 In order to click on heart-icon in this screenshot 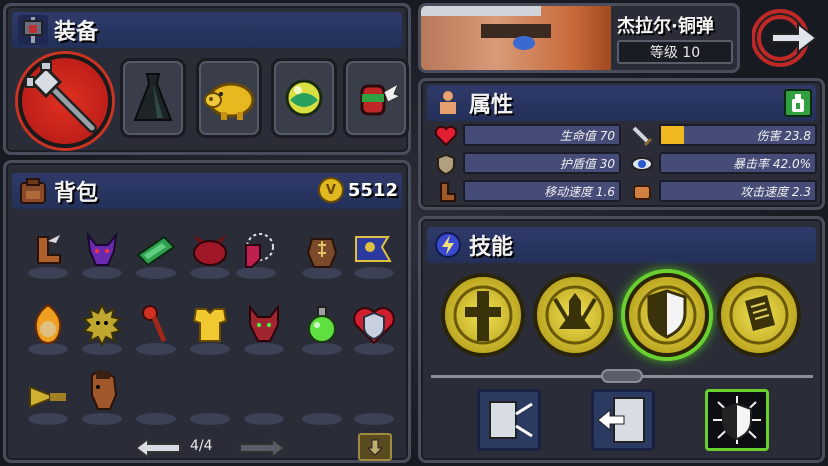, I will do `click(446, 136)`.